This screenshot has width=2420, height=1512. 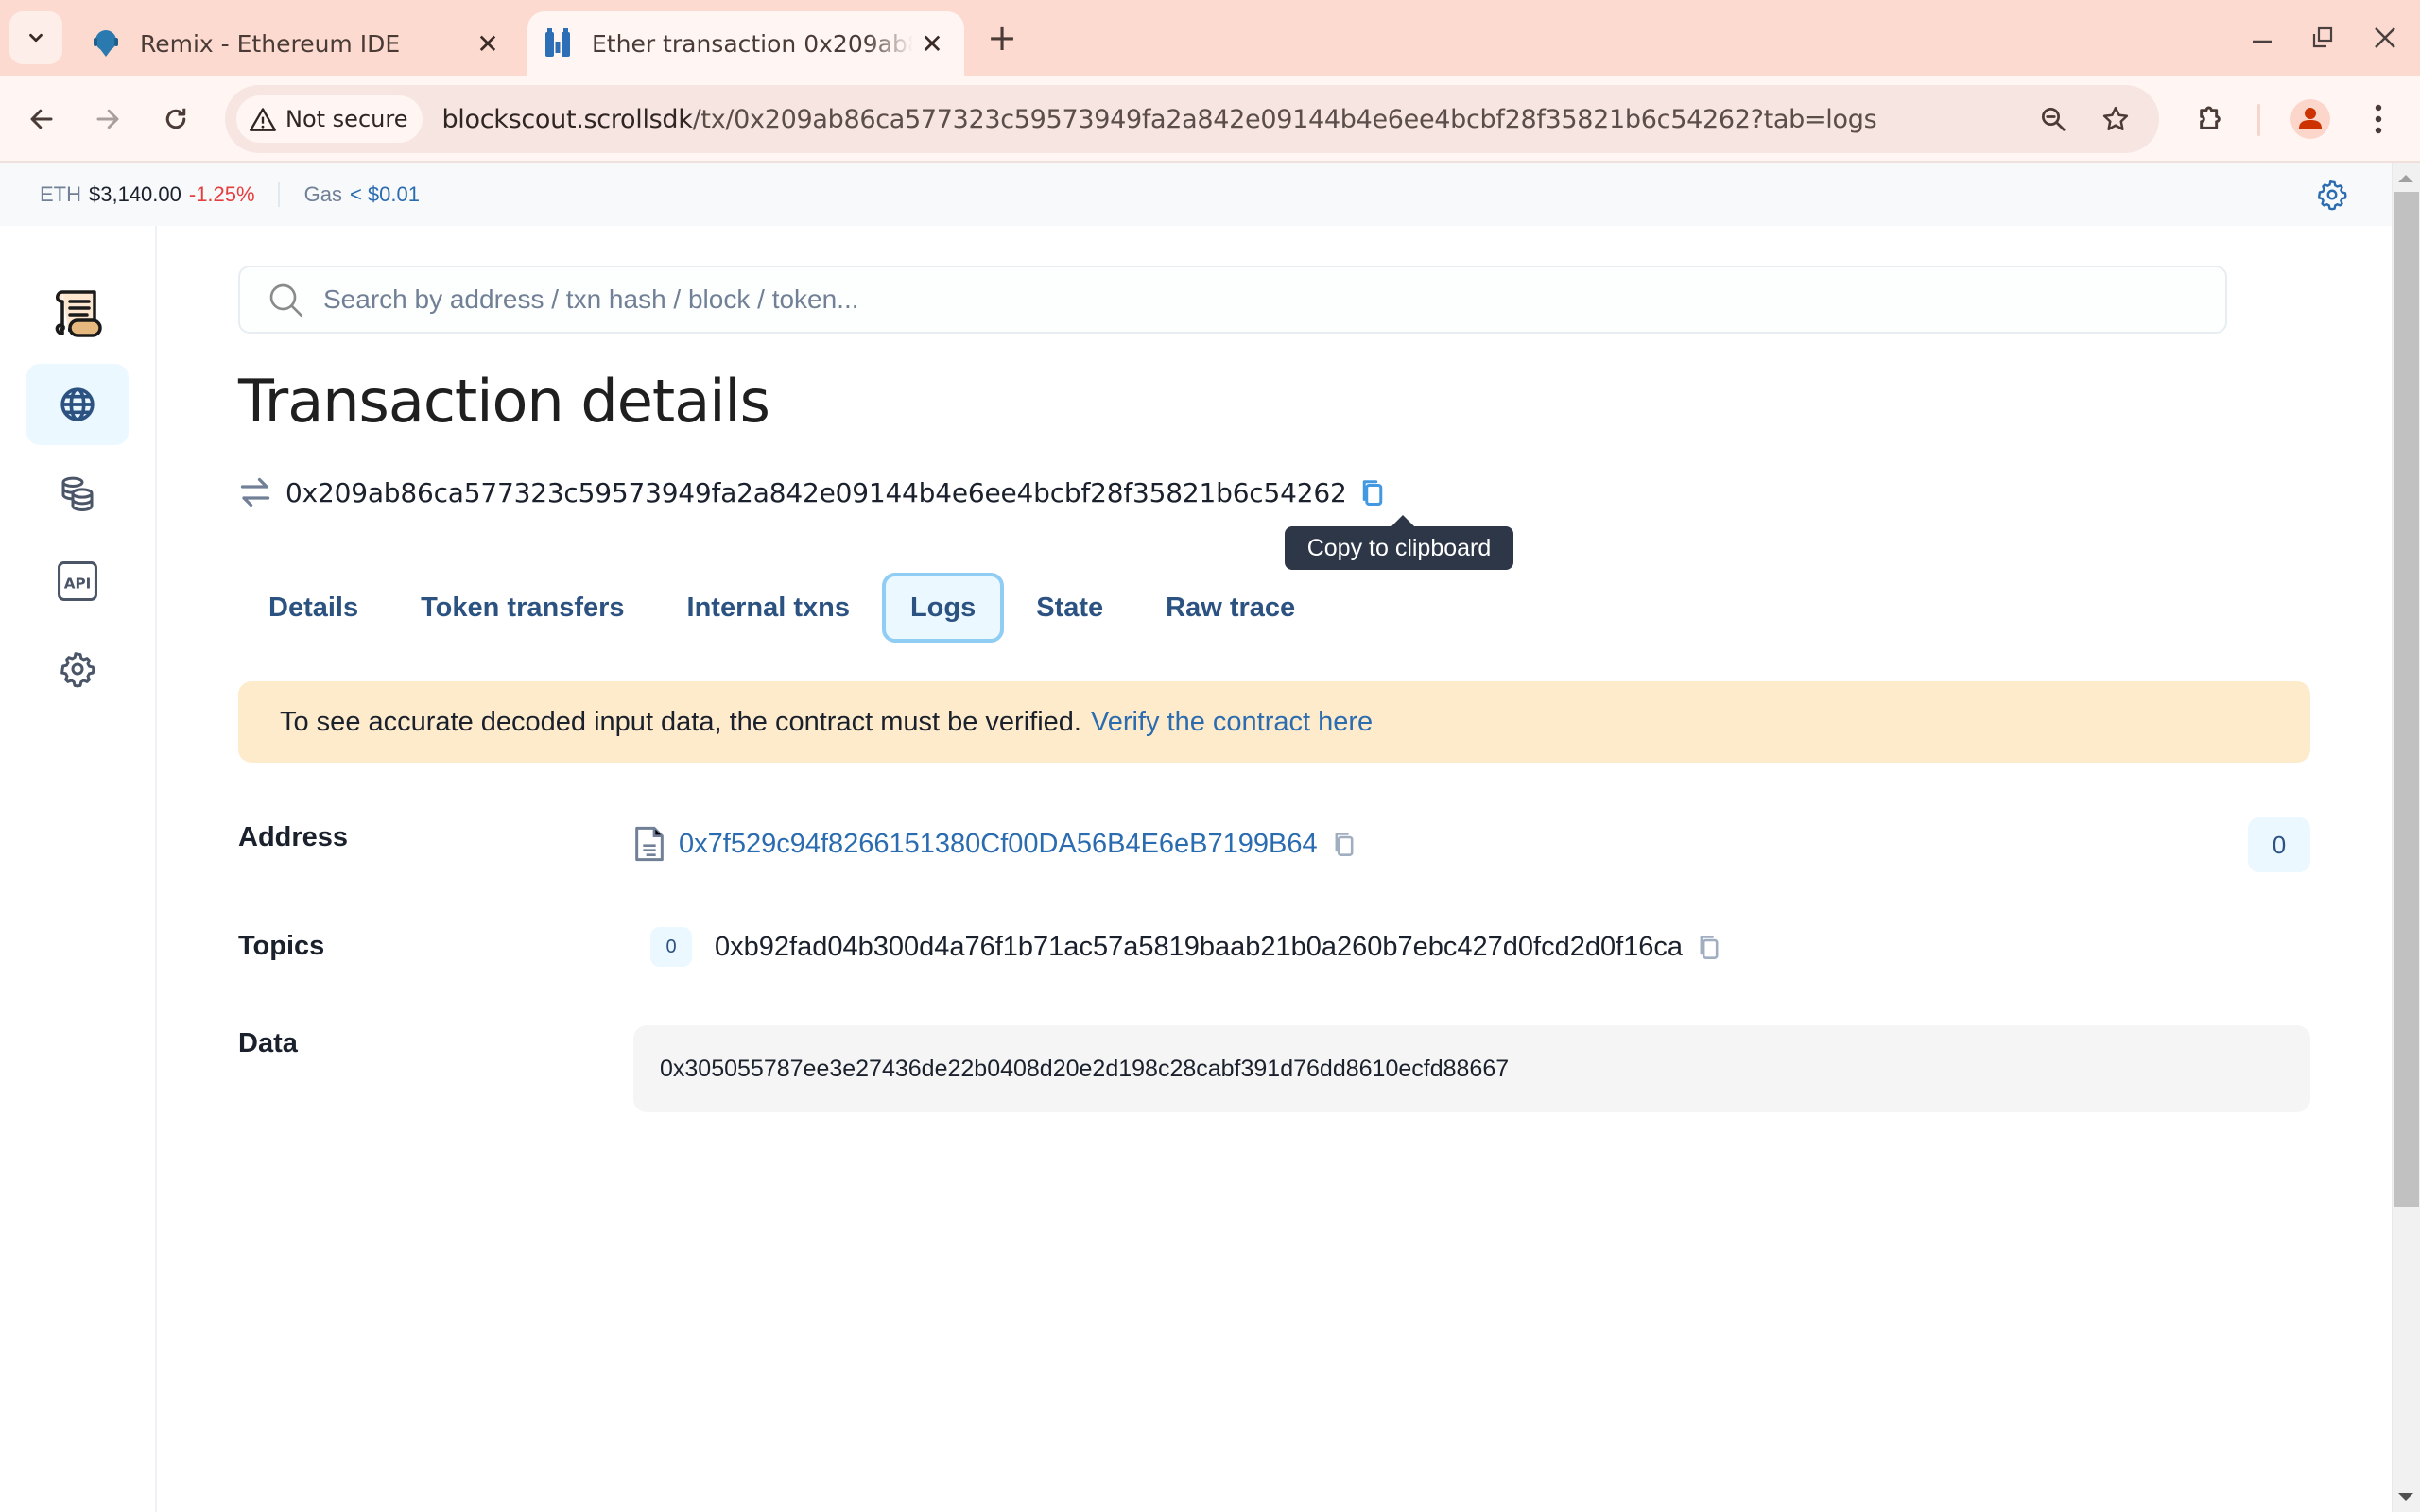 I want to click on page-scrollbar, so click(x=2406, y=837).